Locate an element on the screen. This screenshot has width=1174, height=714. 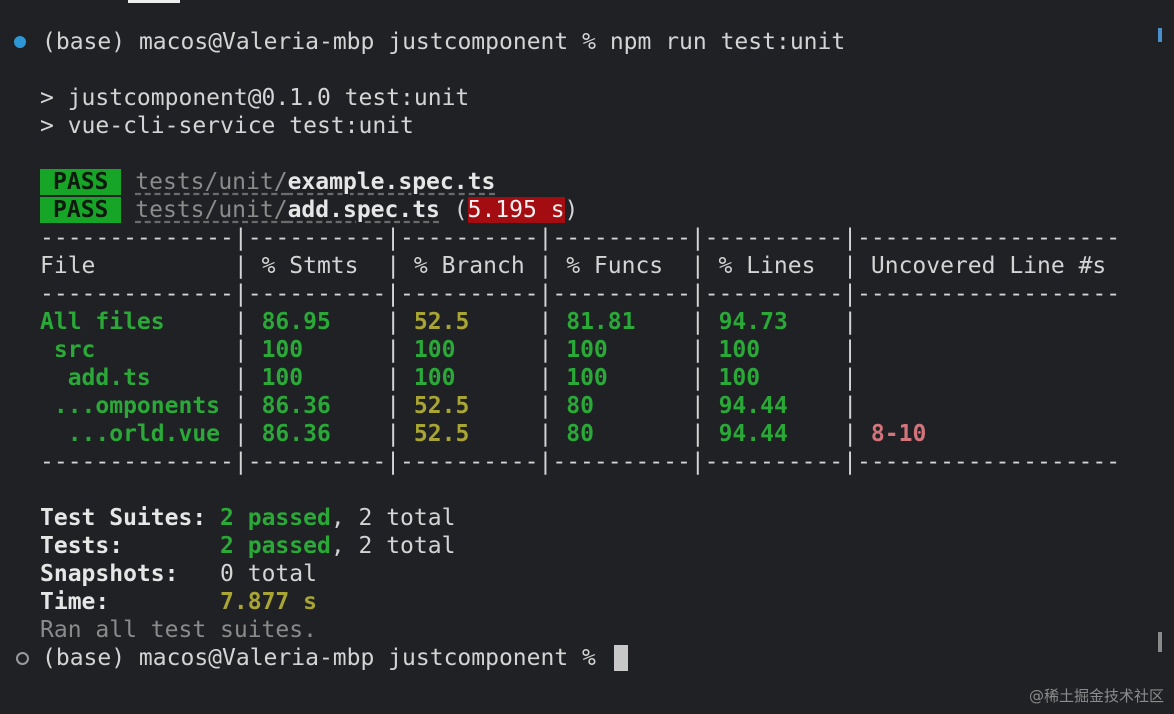
scrollbar-marker-bottom is located at coordinates (1160, 642).